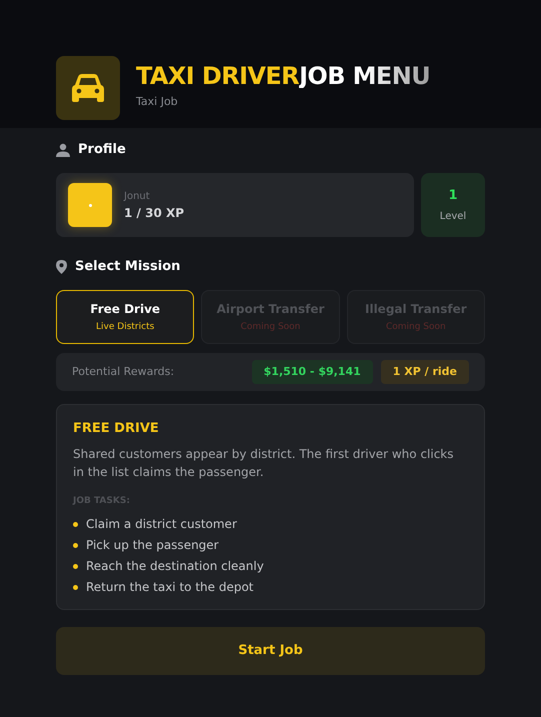 This screenshot has width=541, height=717. What do you see at coordinates (102, 150) in the screenshot?
I see `section-heading: Profile` at bounding box center [102, 150].